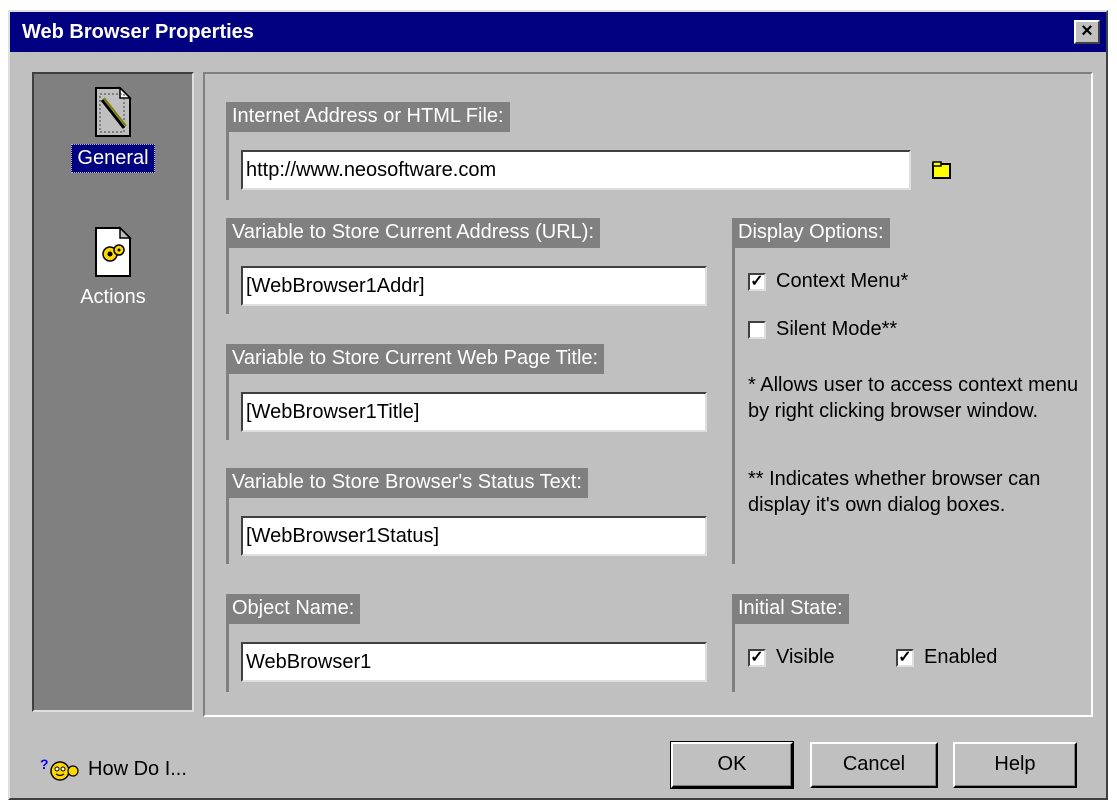 This screenshot has height=807, width=1117. I want to click on sidebar-item-label: General, so click(113, 158).